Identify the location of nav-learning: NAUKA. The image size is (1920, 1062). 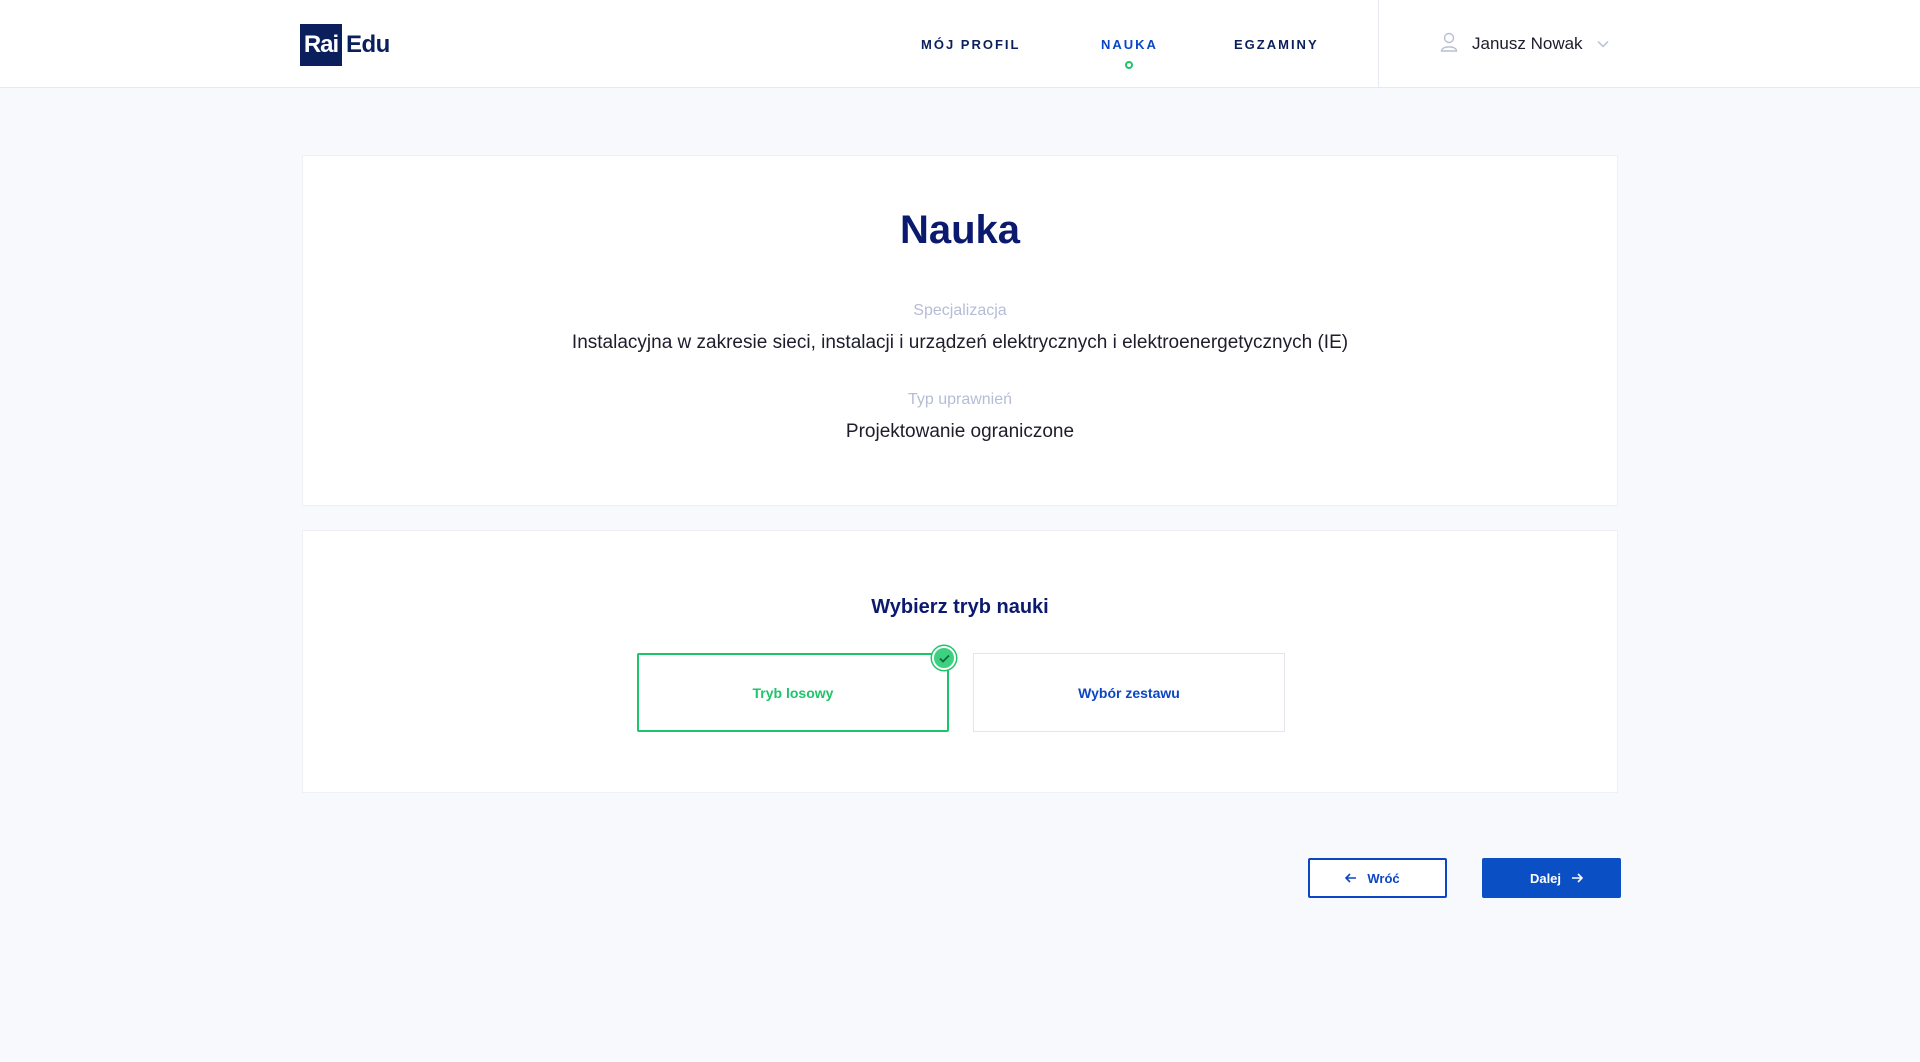
(1129, 44).